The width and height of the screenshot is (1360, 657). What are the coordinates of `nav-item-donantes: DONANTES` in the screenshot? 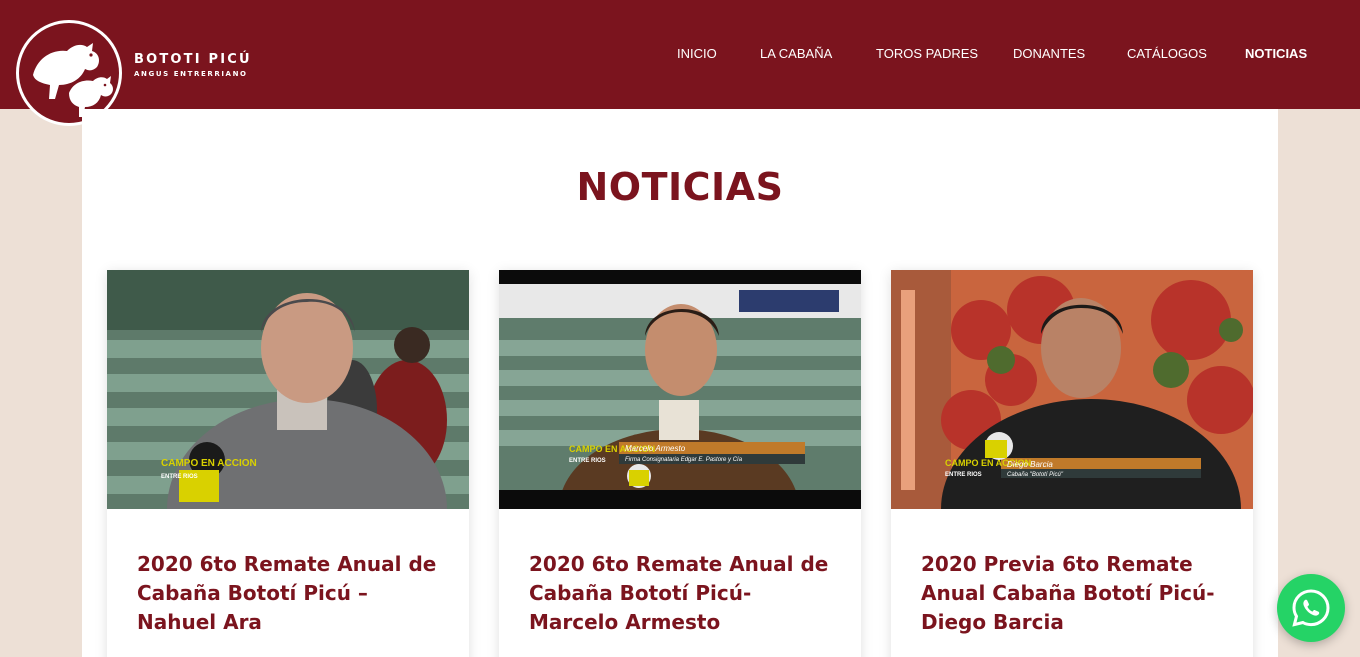 It's located at (1049, 53).